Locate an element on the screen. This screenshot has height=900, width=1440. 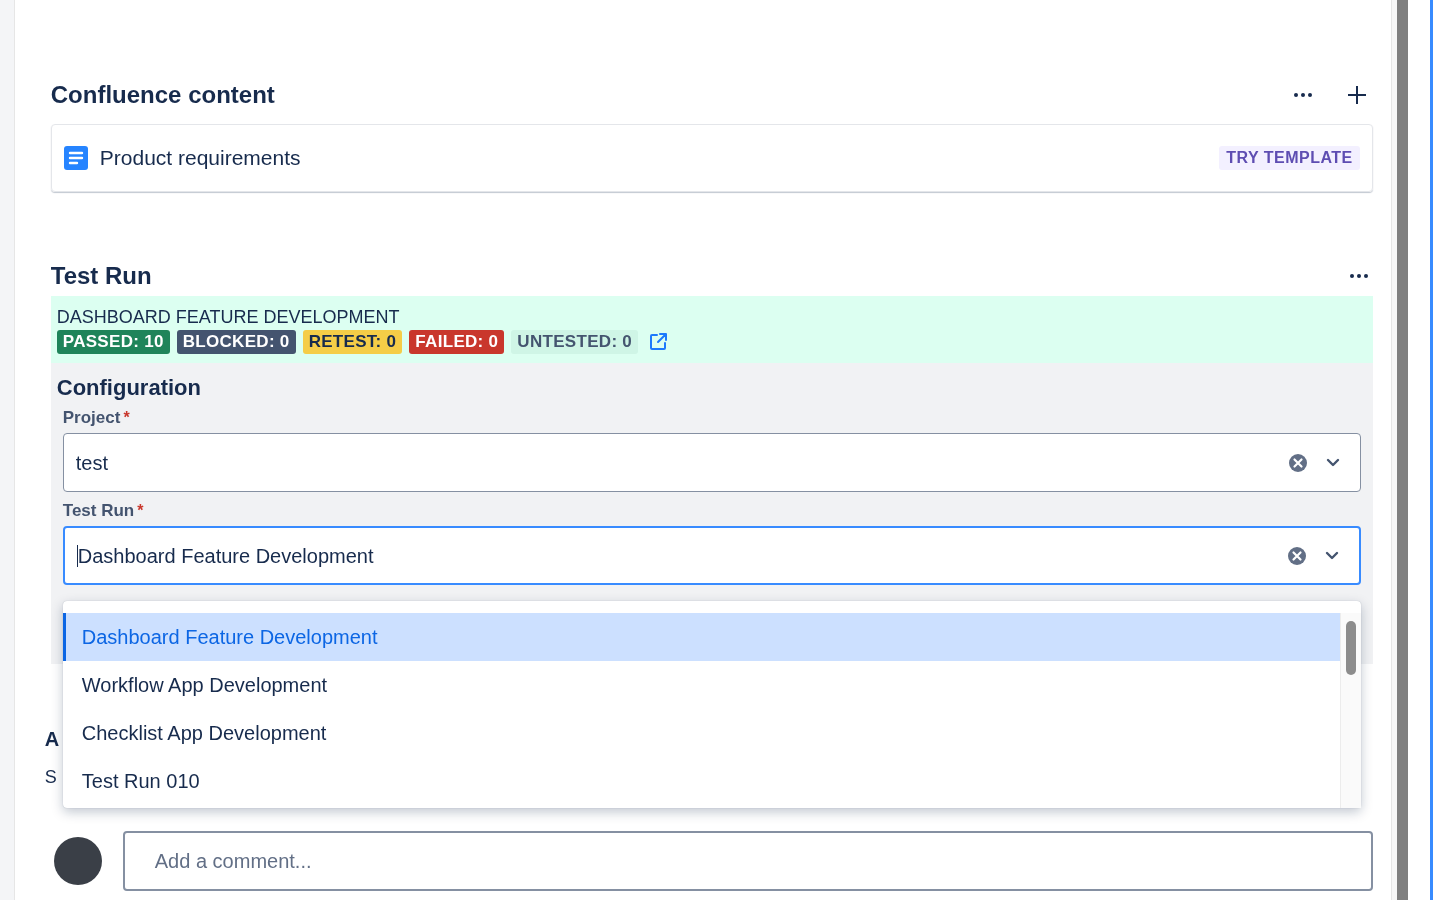
document-icon is located at coordinates (75, 158).